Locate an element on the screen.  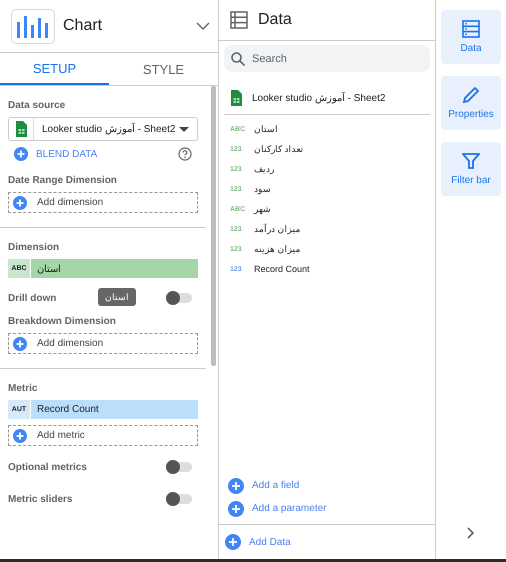
field-item: میزان هزینه is located at coordinates (277, 249).